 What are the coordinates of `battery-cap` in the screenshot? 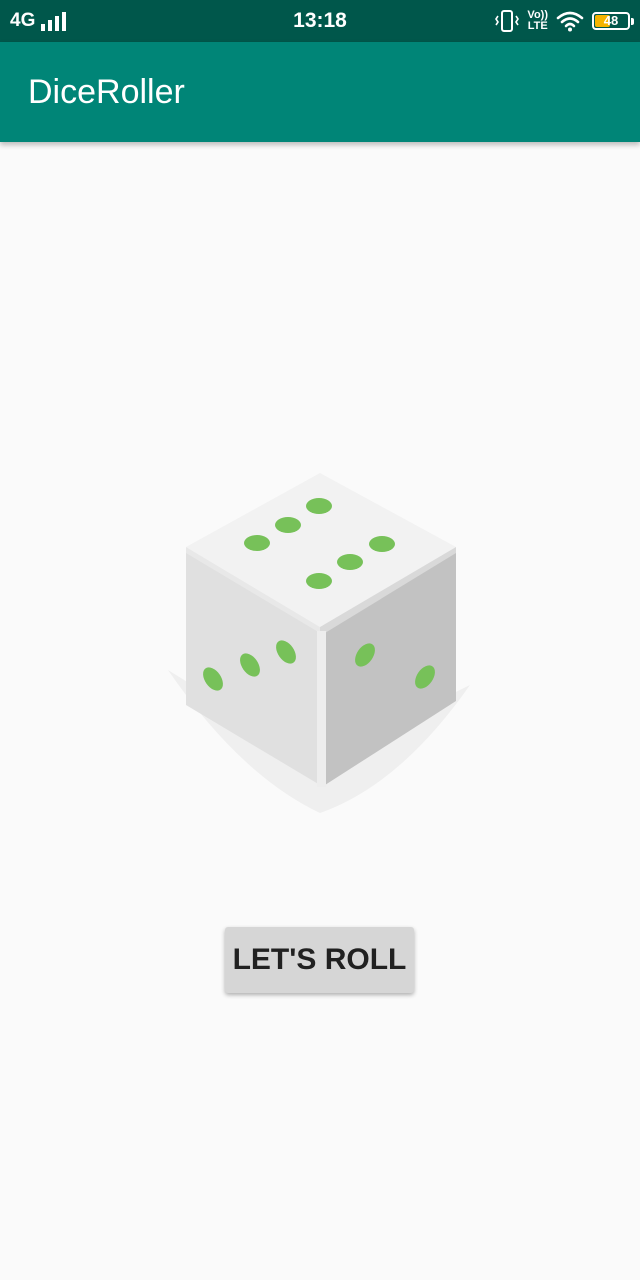 It's located at (632, 21).